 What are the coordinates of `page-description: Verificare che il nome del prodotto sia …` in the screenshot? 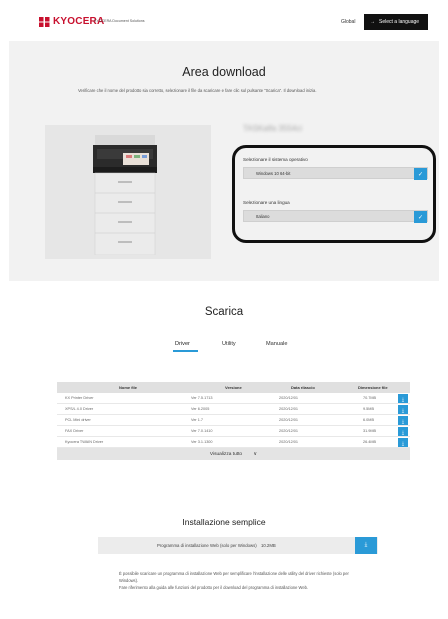 It's located at (197, 90).